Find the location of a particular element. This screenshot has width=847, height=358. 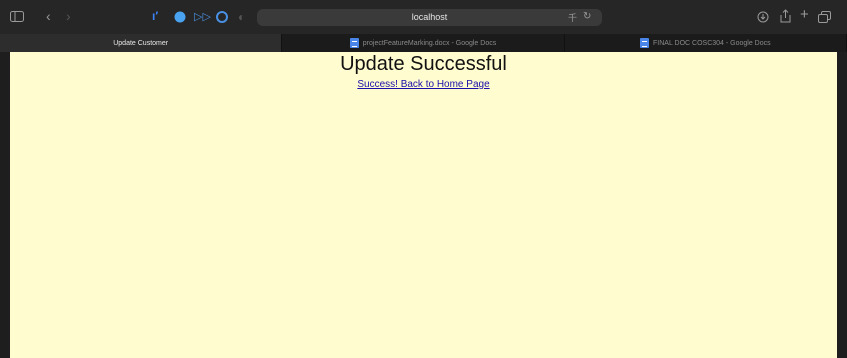

home-page-link: Success! Back to Home Page is located at coordinates (423, 84).